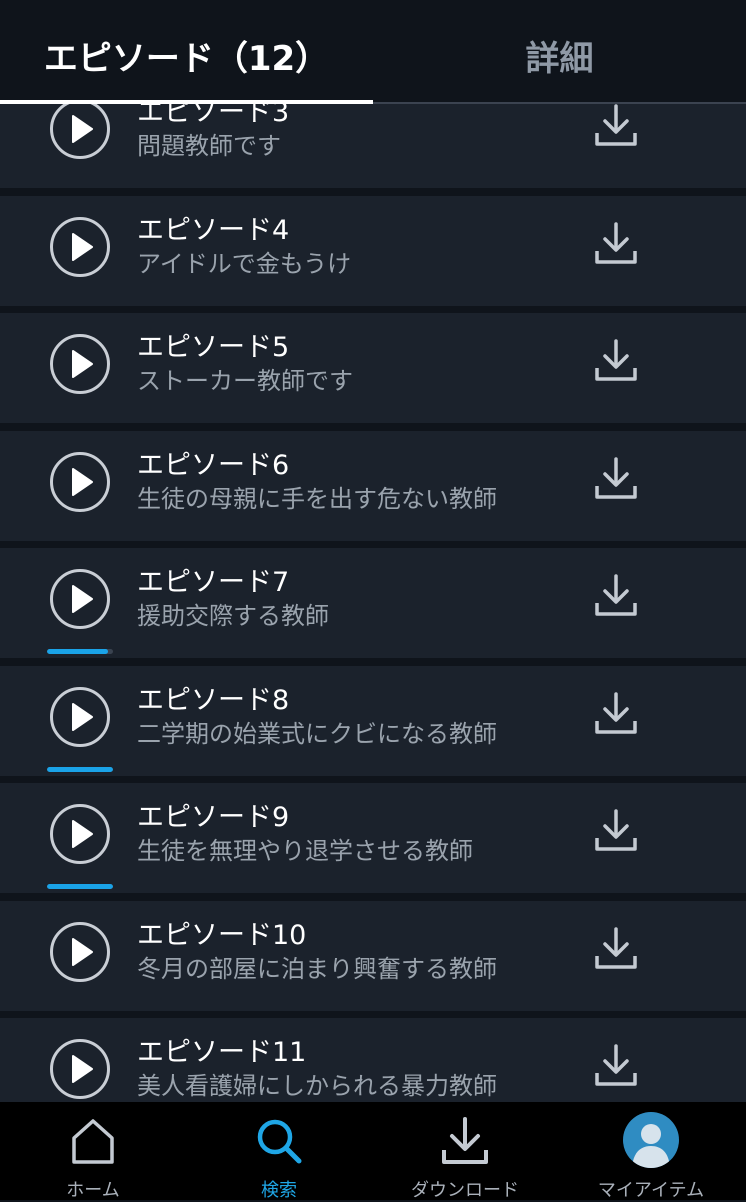 This screenshot has width=746, height=1202. Describe the element at coordinates (209, 146) in the screenshot. I see `episode-subtitle: 問題教師です` at that location.